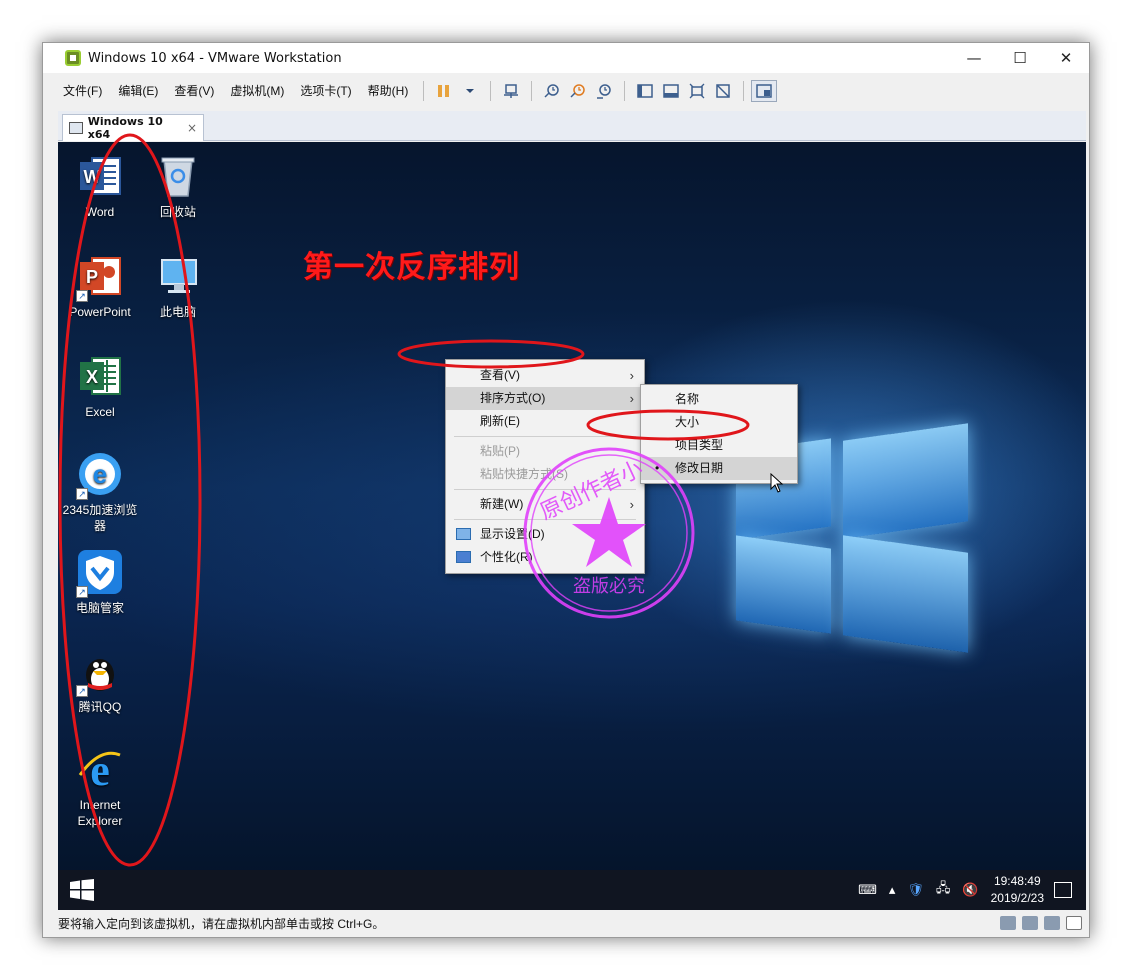 This screenshot has width=1133, height=979. I want to click on show-library-icon, so click(645, 91).